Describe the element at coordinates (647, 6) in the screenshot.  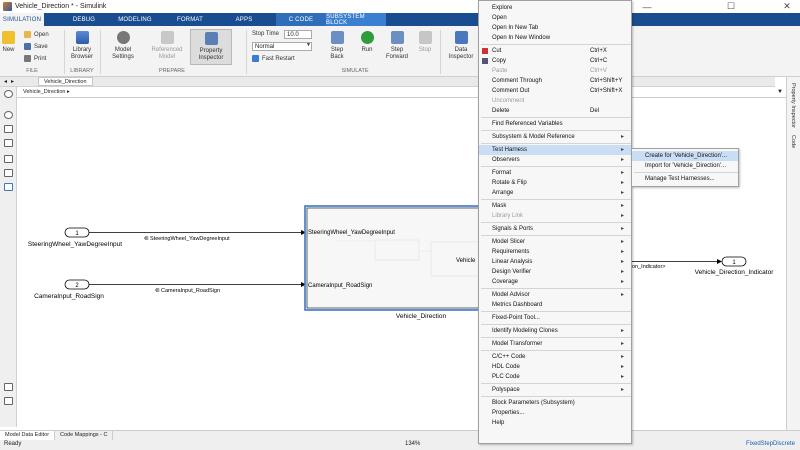
I see `minimize-button: —` at that location.